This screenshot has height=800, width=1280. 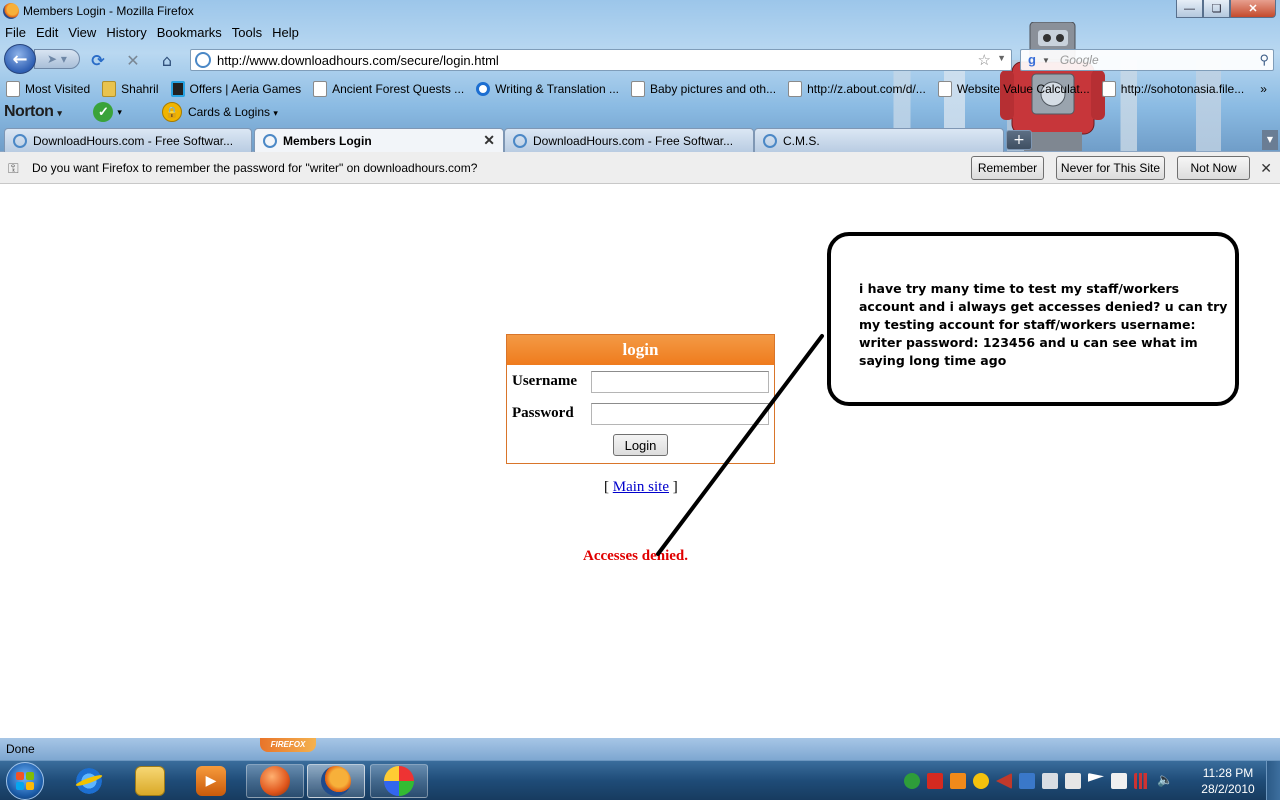 What do you see at coordinates (640, 749) in the screenshot?
I see `status-bar: Done FIREFOX` at bounding box center [640, 749].